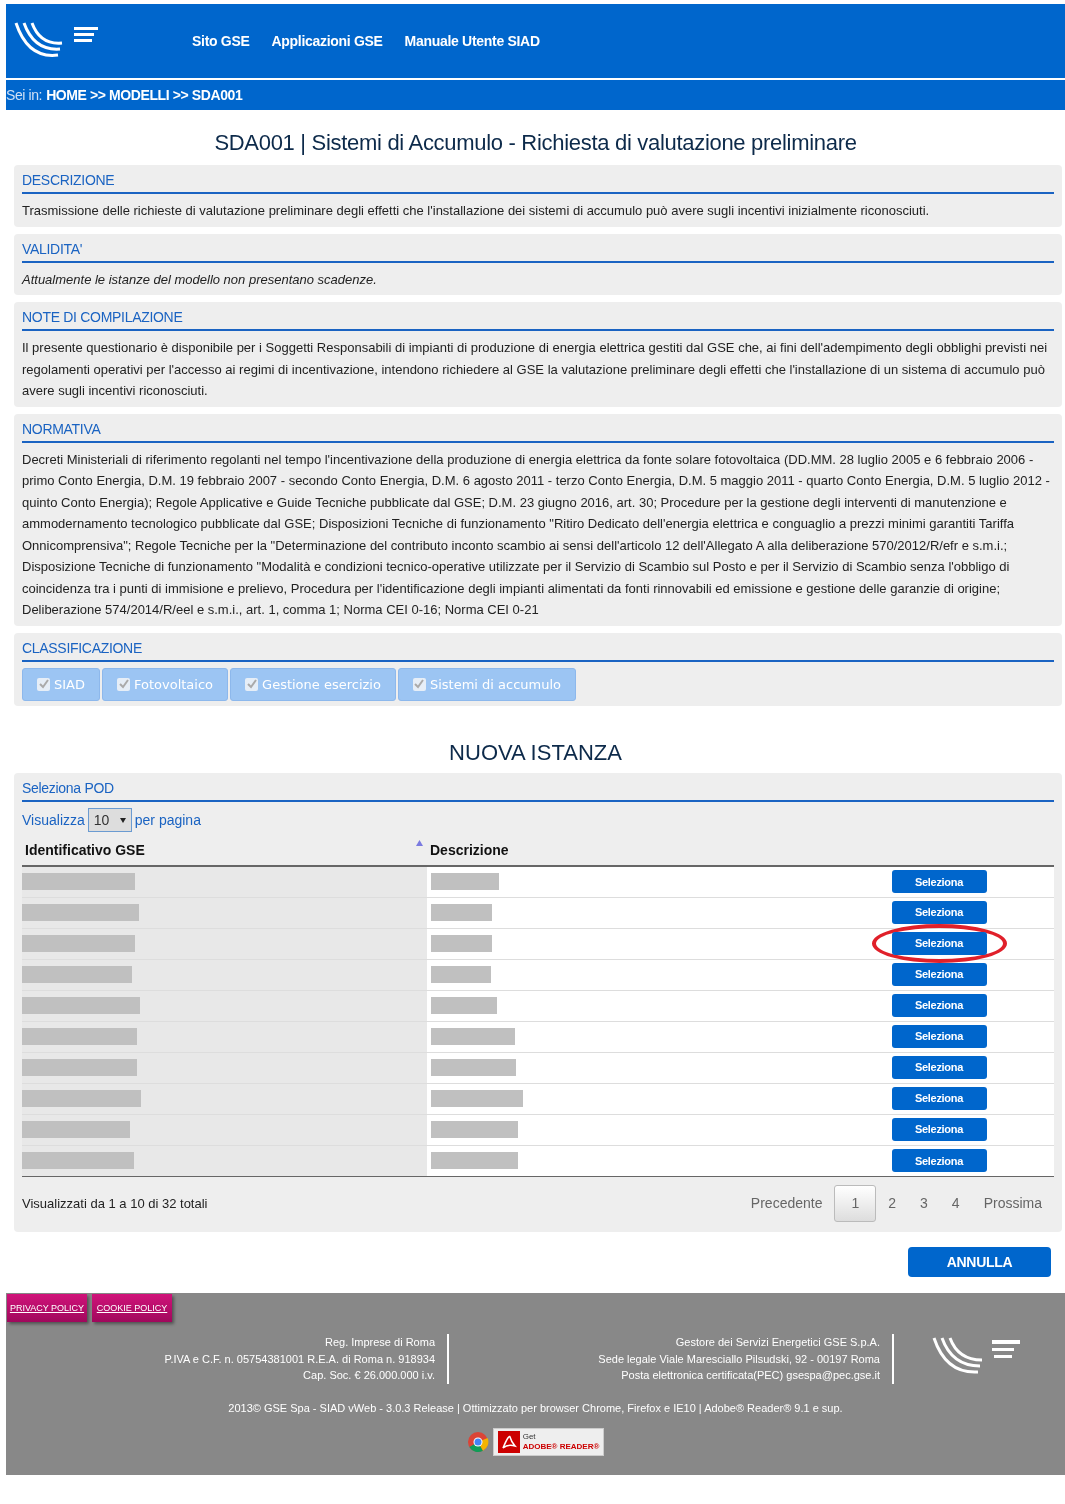 The width and height of the screenshot is (1065, 1504). I want to click on page-link: Precedente, so click(786, 1203).